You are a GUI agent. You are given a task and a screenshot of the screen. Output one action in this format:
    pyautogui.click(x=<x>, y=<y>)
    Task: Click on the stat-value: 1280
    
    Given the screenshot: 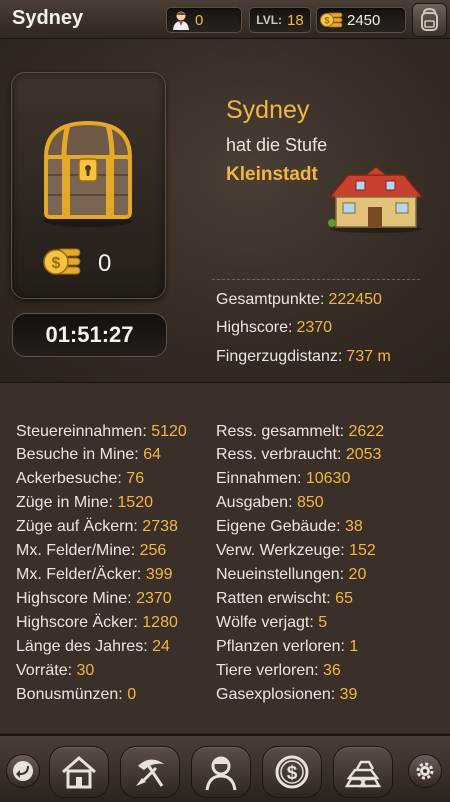 What is the action you would take?
    pyautogui.click(x=160, y=622)
    